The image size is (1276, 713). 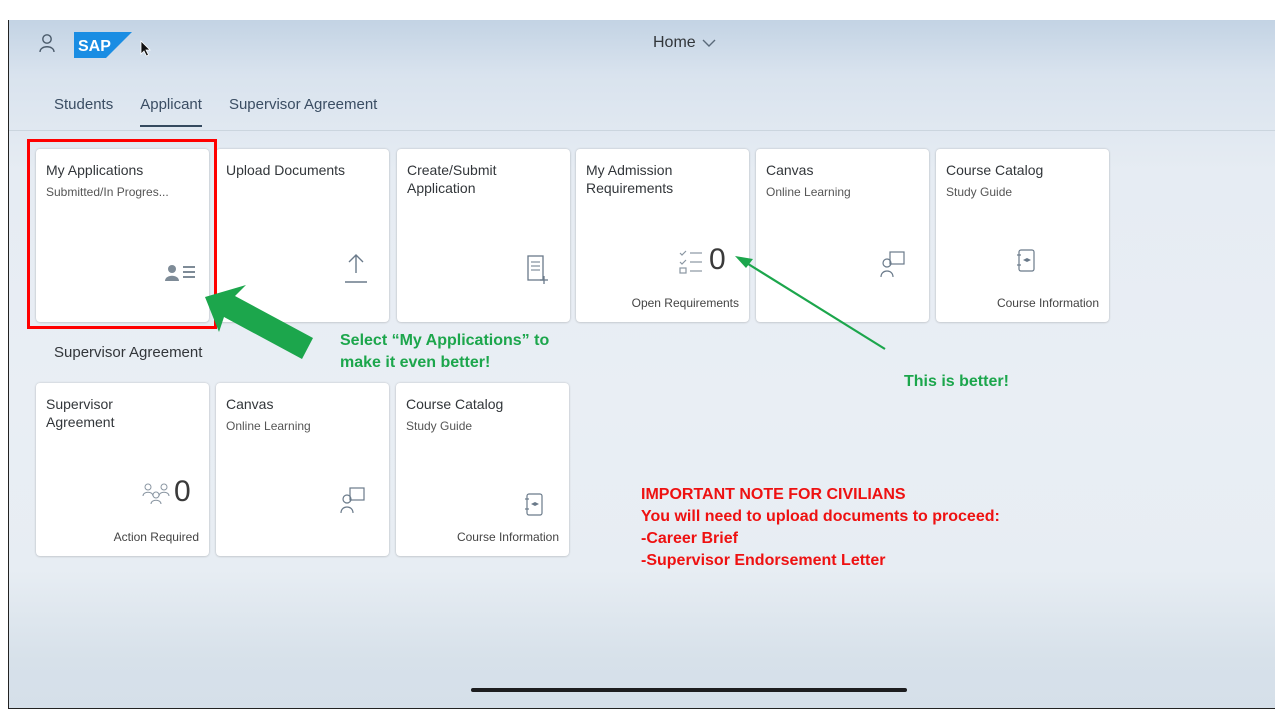 What do you see at coordinates (709, 43) in the screenshot?
I see `chevron-down-icon` at bounding box center [709, 43].